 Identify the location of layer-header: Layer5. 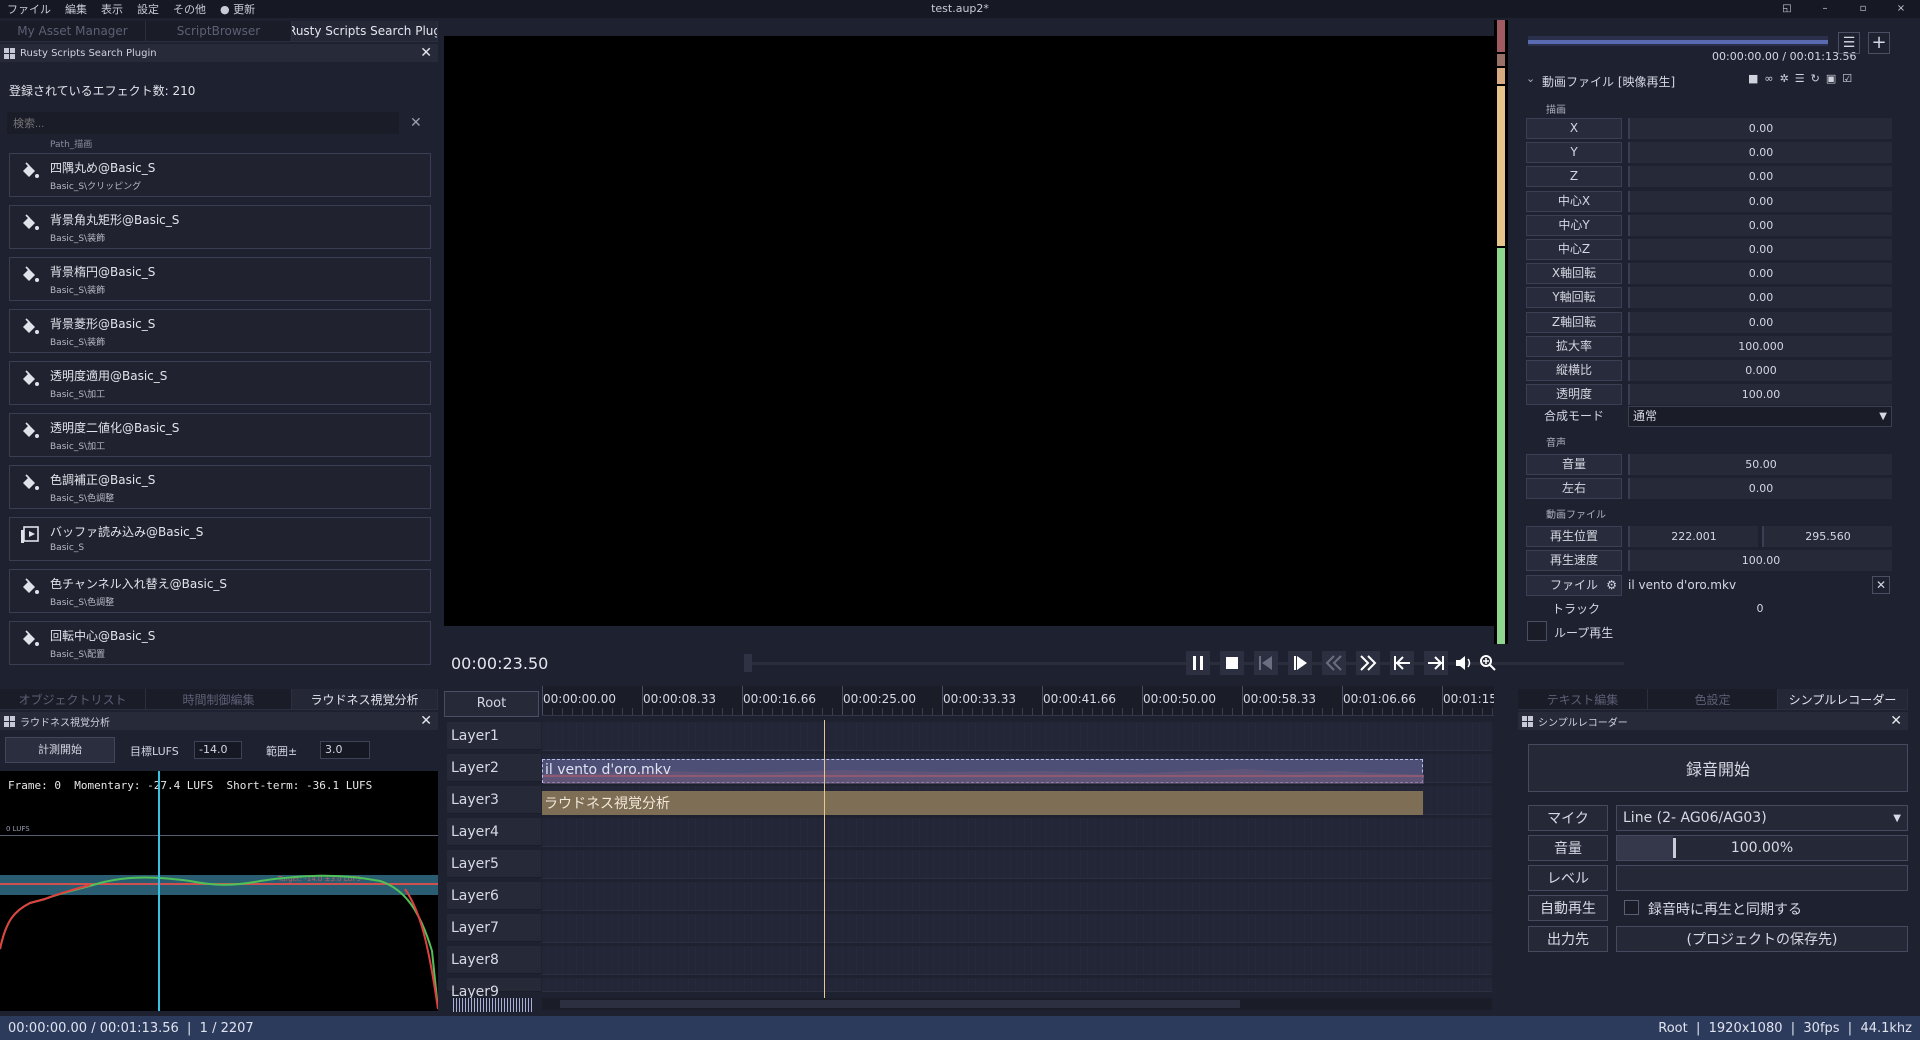
(494, 864).